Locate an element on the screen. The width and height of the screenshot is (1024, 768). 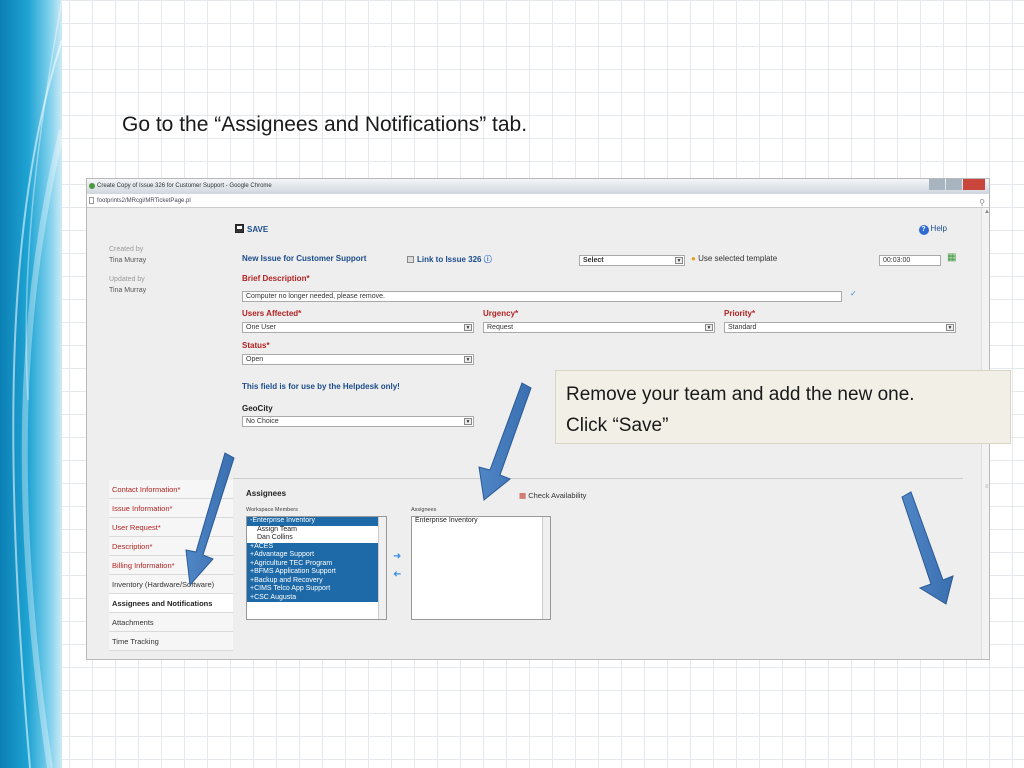
tab-assignees-and-notifications: Assignees and Notifications is located at coordinates (171, 603).